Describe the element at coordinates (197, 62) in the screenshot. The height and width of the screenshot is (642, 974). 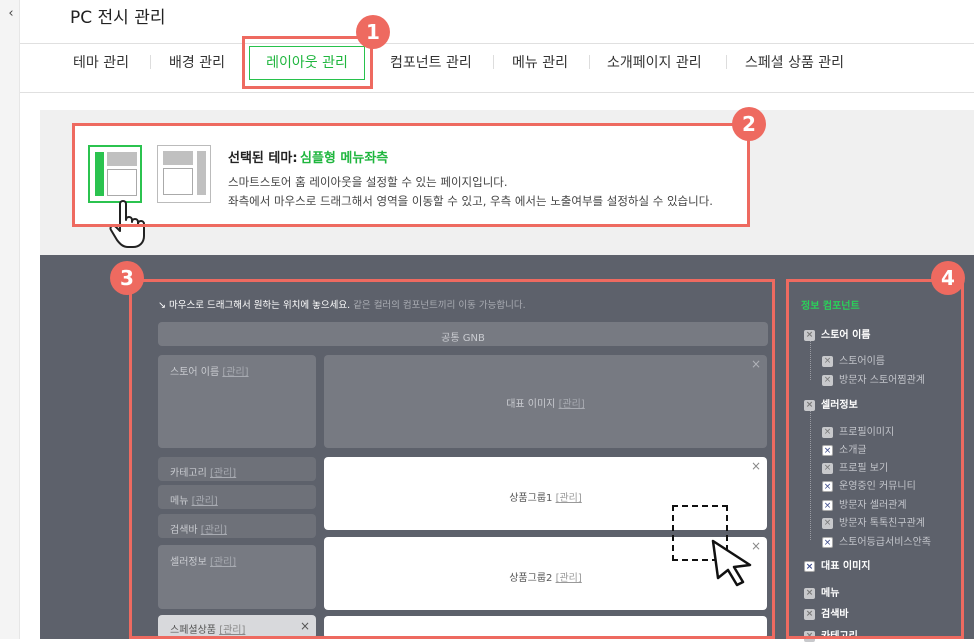
I see `tab-background: 배경 관리` at that location.